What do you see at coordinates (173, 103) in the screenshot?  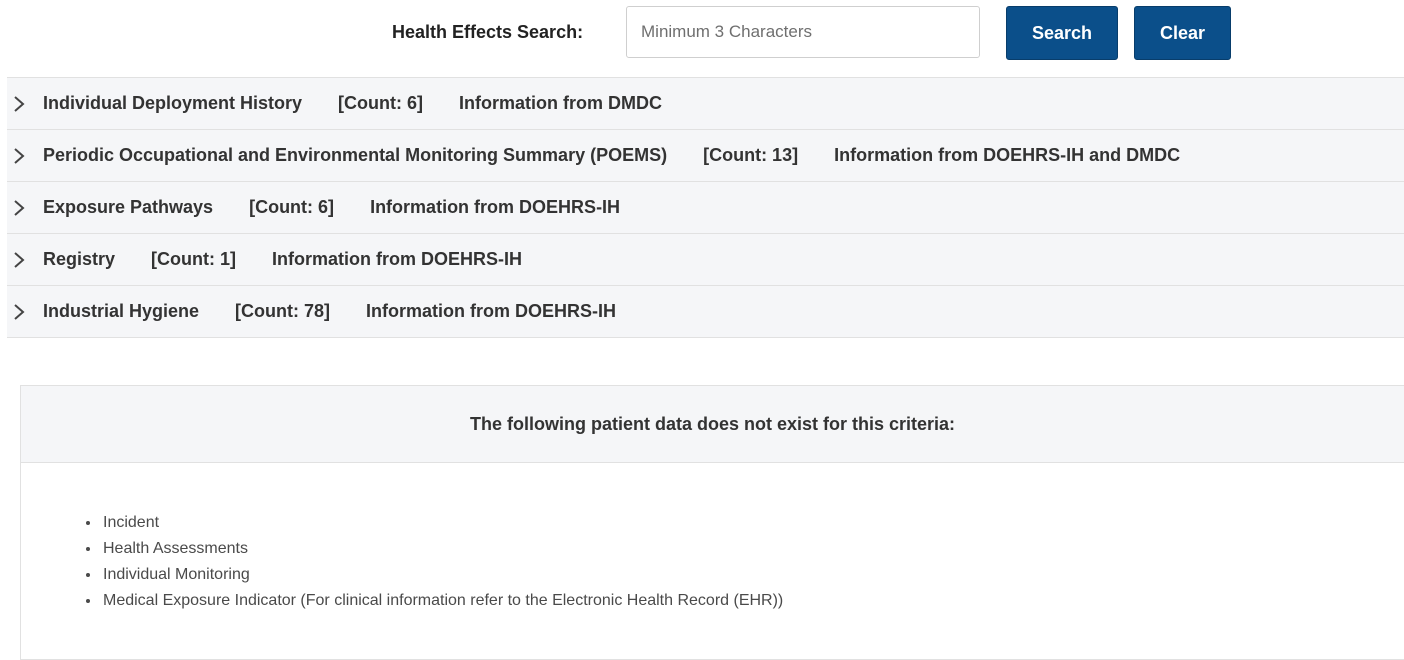 I see `accordion-item-title: Individual Deployment History` at bounding box center [173, 103].